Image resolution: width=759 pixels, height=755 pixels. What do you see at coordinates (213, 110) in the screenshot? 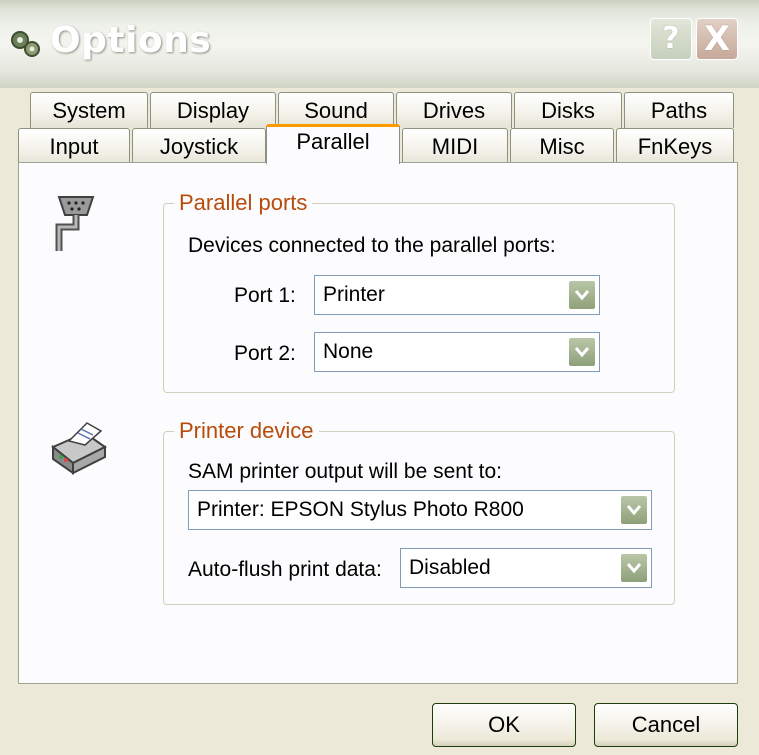
I see `tab-display: Display` at bounding box center [213, 110].